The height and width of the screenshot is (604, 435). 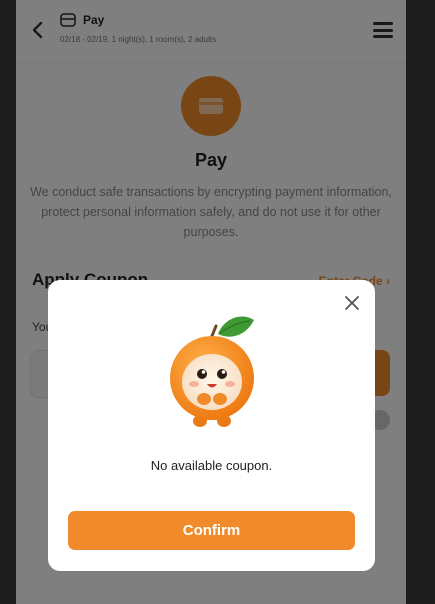 I want to click on dialog-message: No available coupon., so click(x=211, y=465).